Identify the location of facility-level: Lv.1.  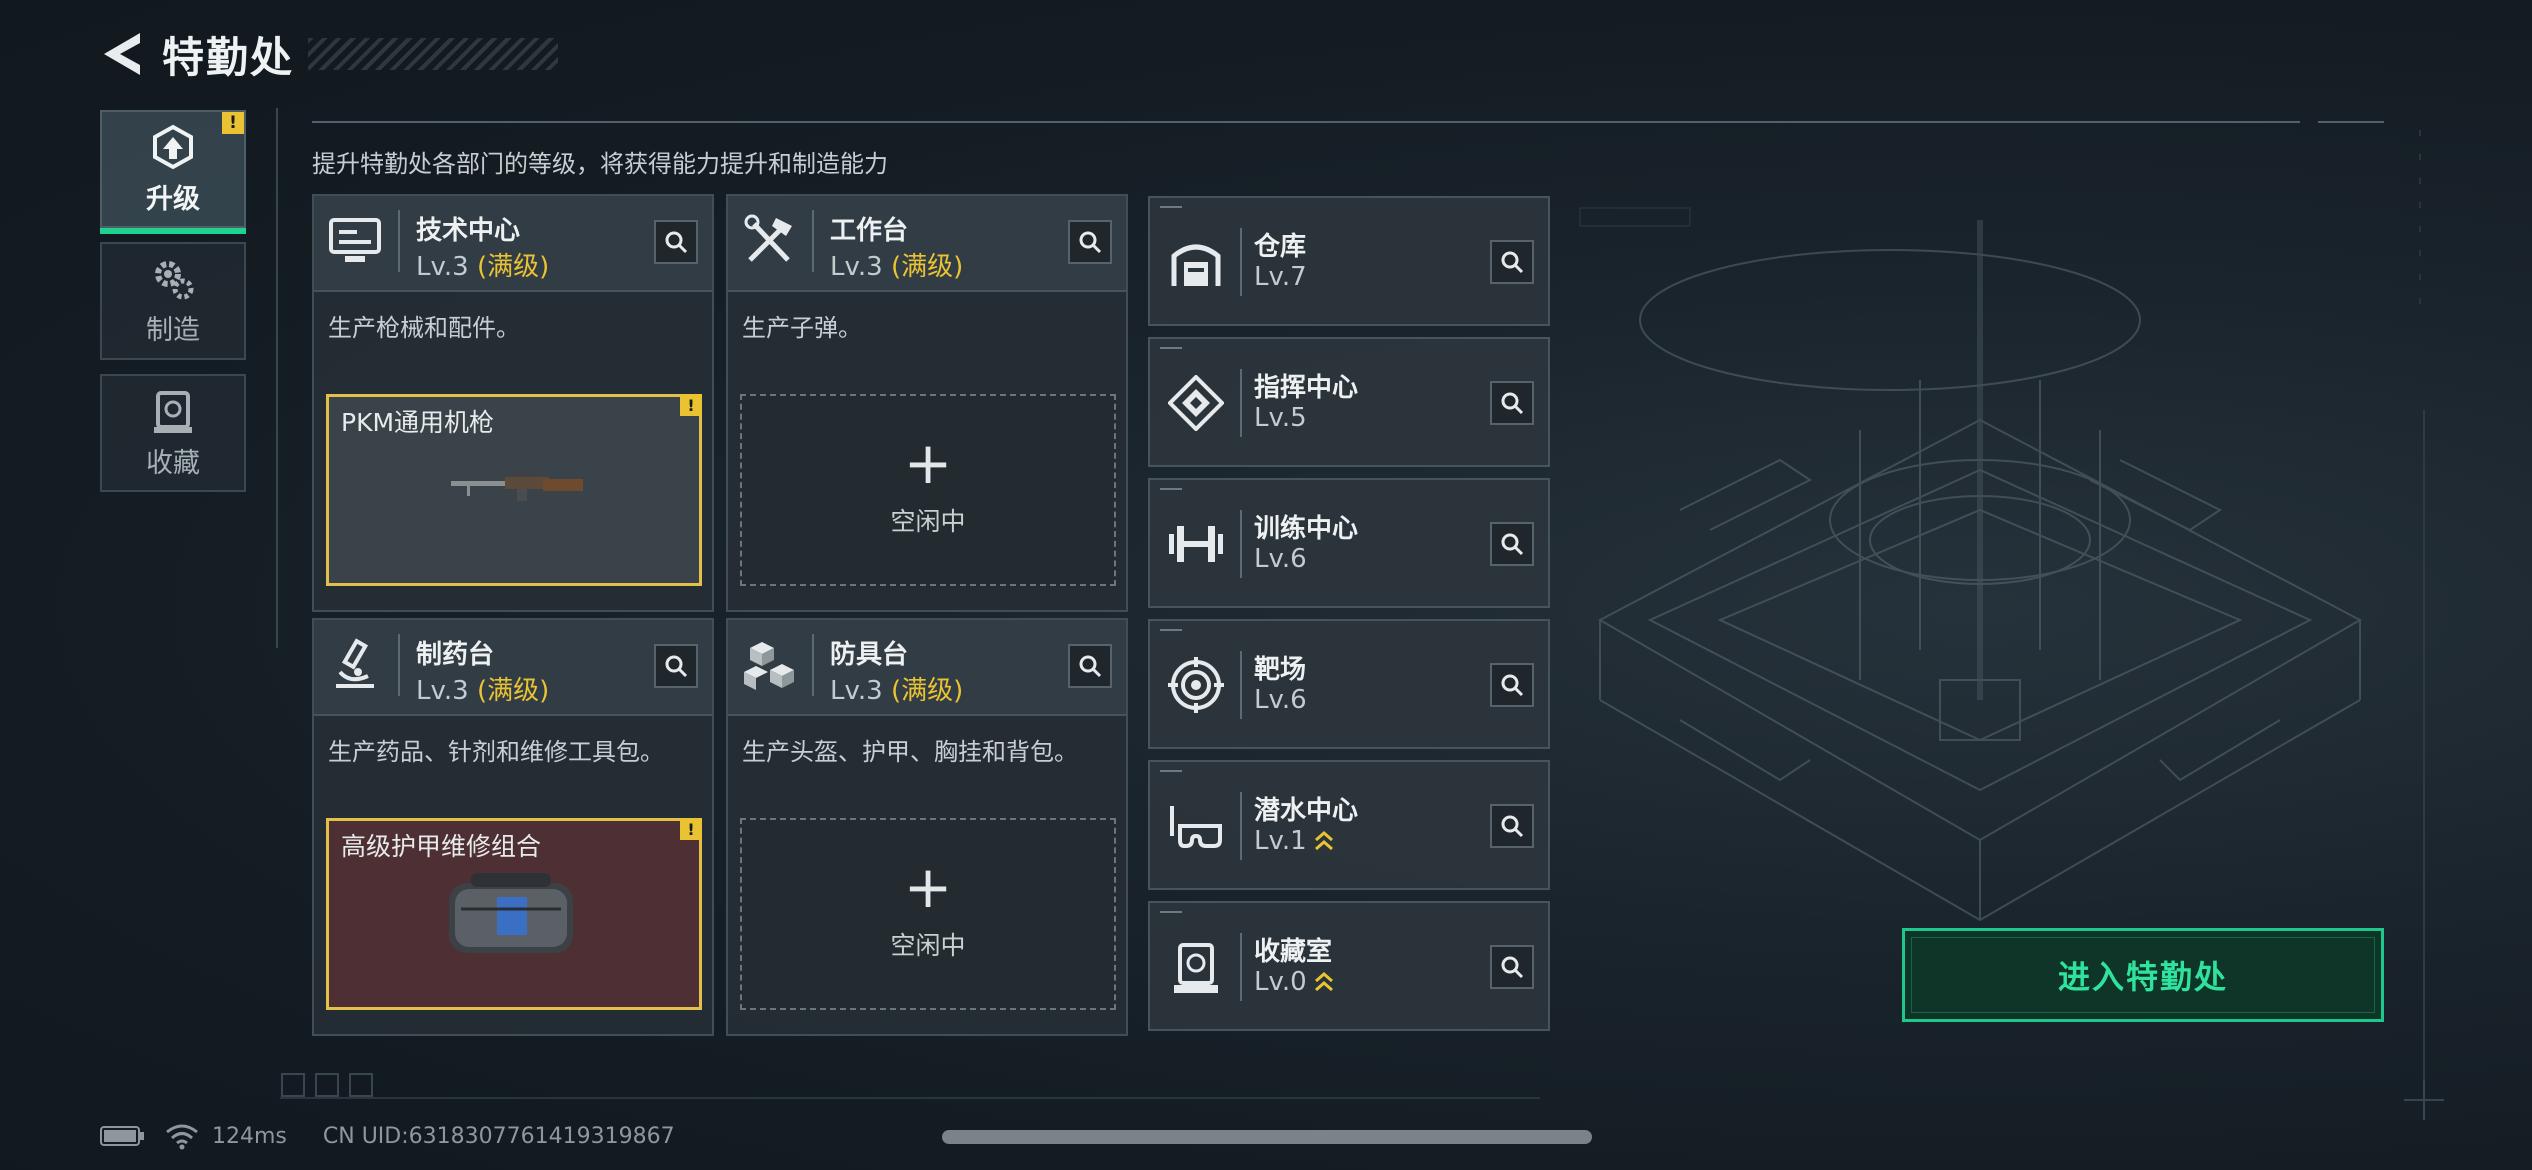
(1294, 841).